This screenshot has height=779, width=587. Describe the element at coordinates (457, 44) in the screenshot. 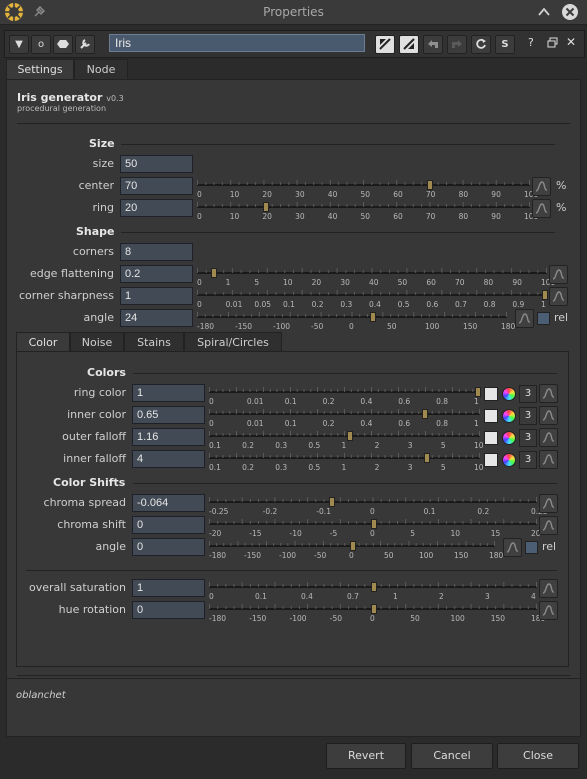

I see `redo-icon` at that location.